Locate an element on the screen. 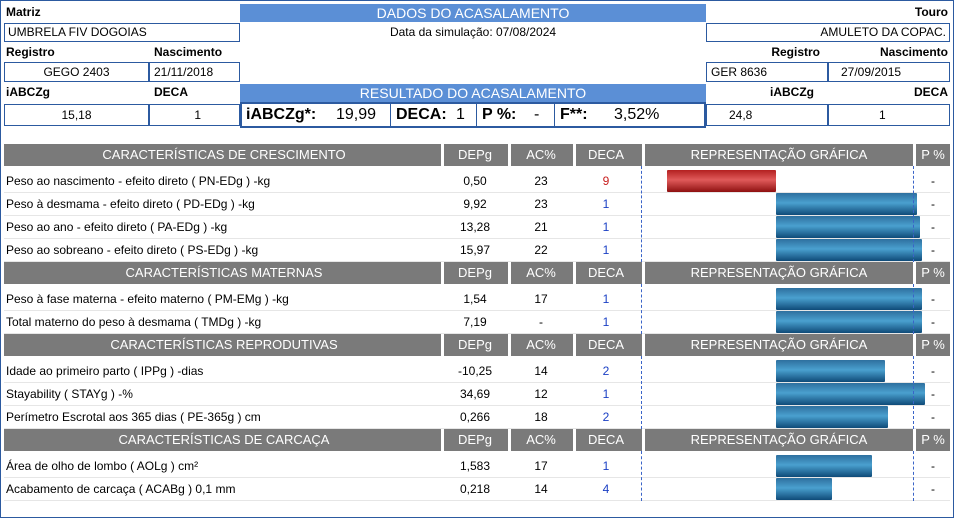 The image size is (956, 520). trait-row: Stayability ( STAYg ) -% 34,69 12 1- is located at coordinates (477, 394).